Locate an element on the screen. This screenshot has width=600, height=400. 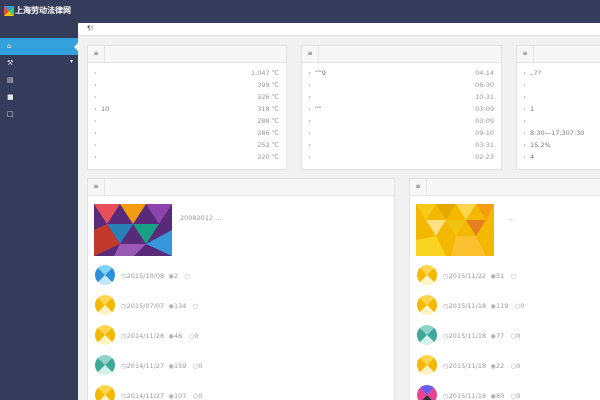
list-item: › 220 ℃ is located at coordinates (187, 157).